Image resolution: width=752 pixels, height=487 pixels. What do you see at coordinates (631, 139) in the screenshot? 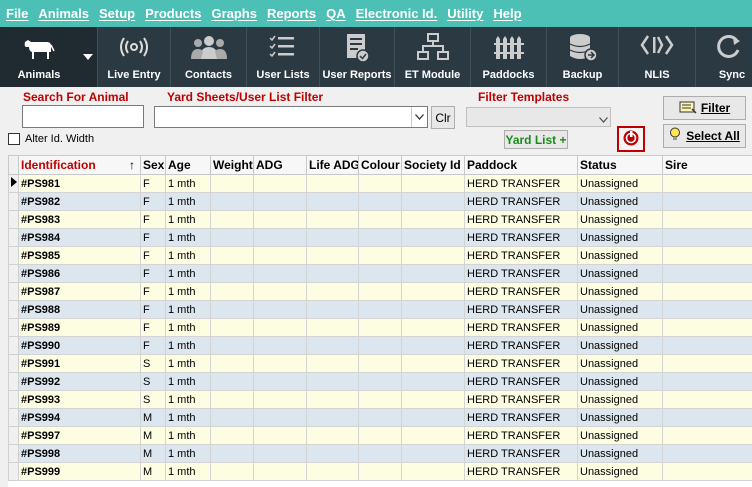
I see `reset-filter-button` at bounding box center [631, 139].